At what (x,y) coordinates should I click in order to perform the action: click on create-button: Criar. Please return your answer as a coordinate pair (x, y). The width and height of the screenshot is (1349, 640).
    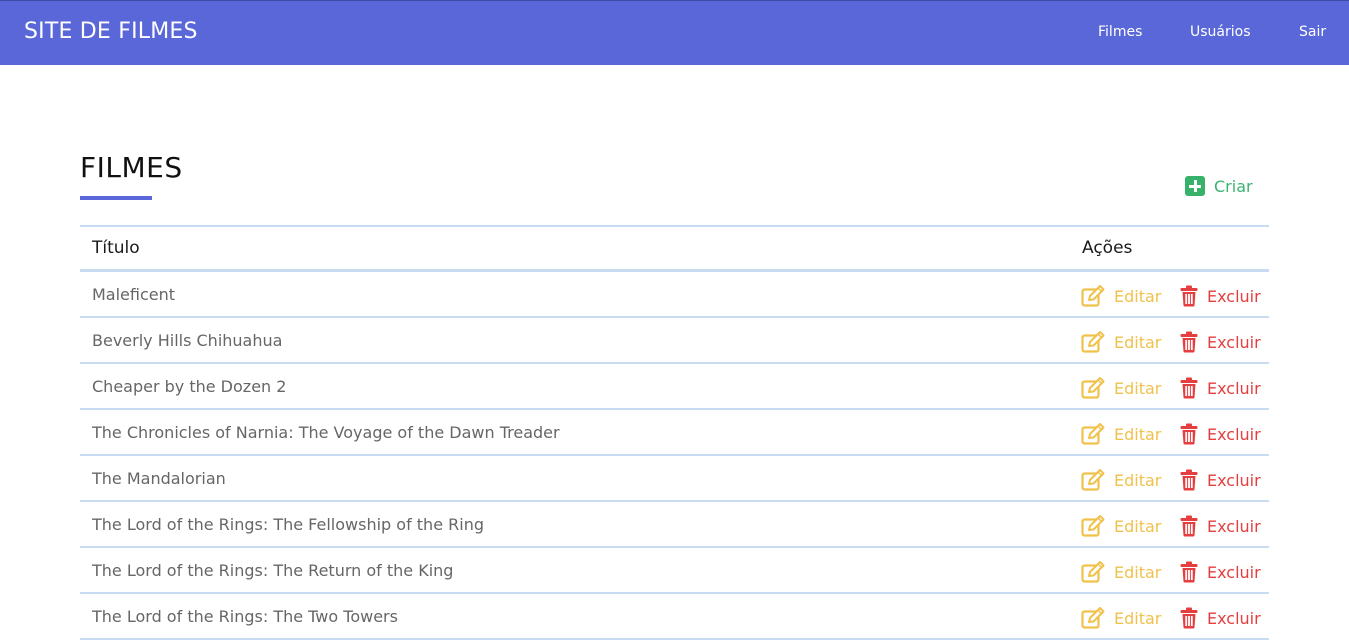
    Looking at the image, I should click on (1219, 186).